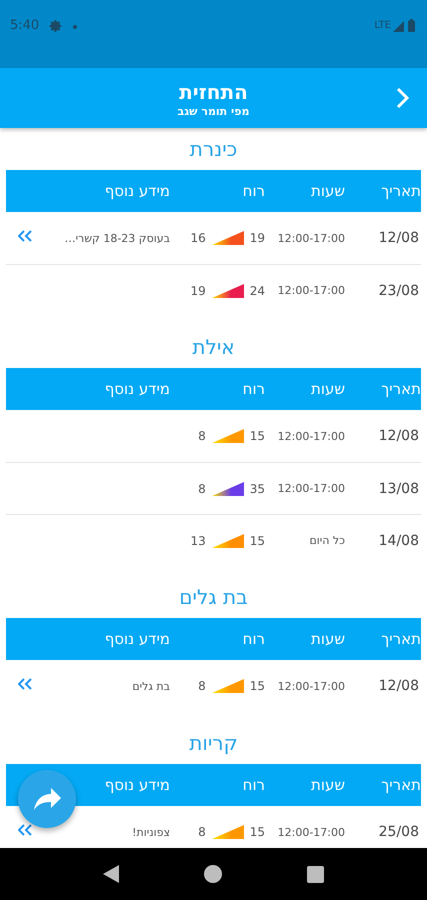 Image resolution: width=427 pixels, height=900 pixels. Describe the element at coordinates (213, 91) in the screenshot. I see `app-title: התחזית` at that location.